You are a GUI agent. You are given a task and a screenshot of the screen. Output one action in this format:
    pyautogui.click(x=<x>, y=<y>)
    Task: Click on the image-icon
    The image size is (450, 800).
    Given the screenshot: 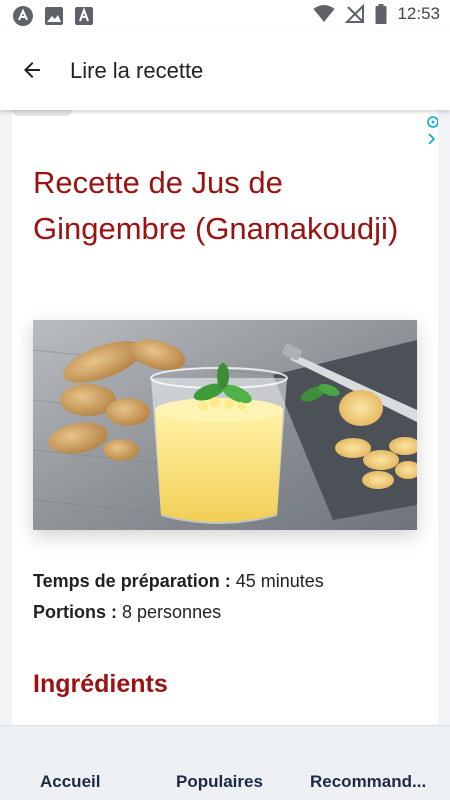 What is the action you would take?
    pyautogui.click(x=54, y=16)
    